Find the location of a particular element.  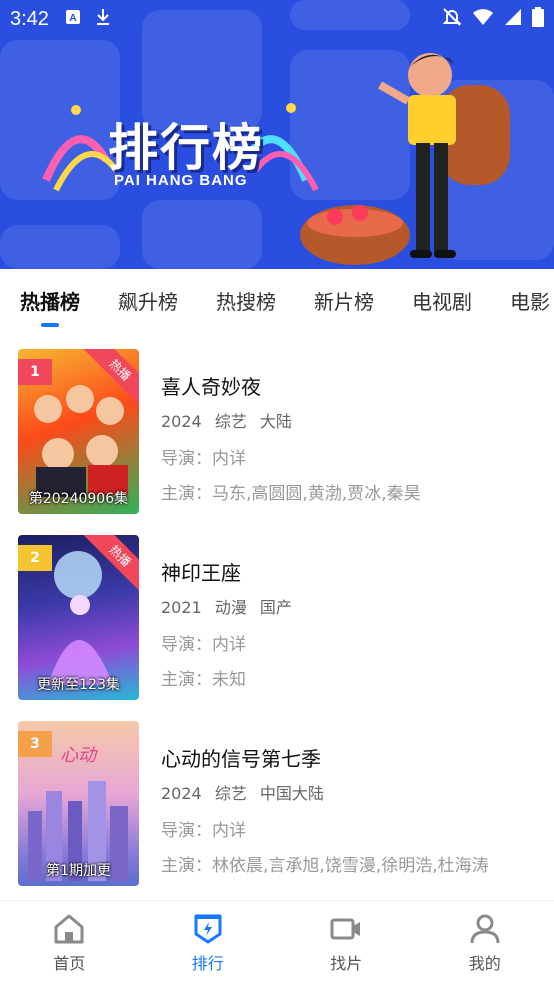

poster-image: 1 热播 第20240906集 is located at coordinates (78, 431).